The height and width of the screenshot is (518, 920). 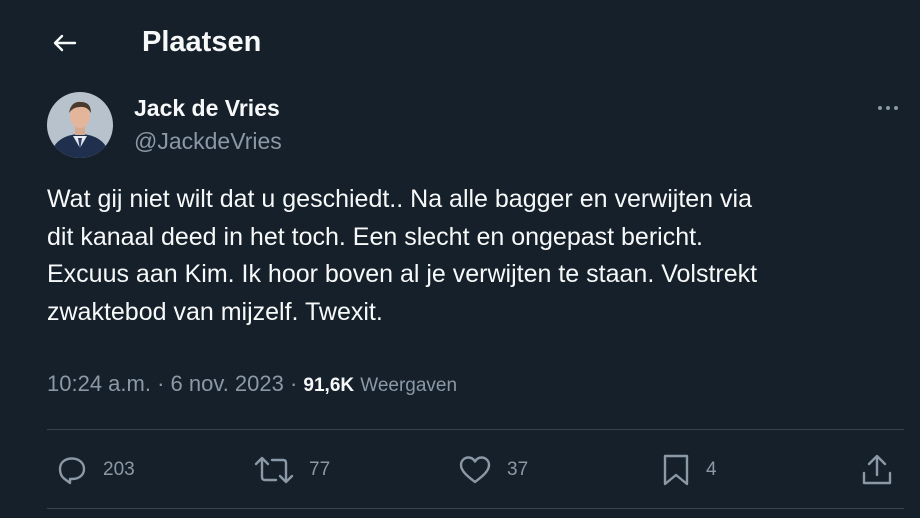 What do you see at coordinates (274, 470) in the screenshot?
I see `retweet-icon` at bounding box center [274, 470].